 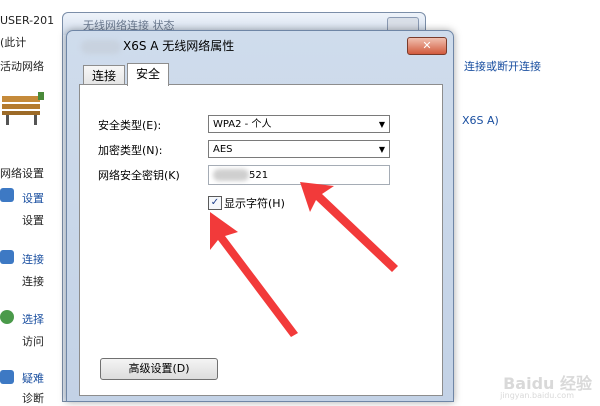 I want to click on arrow-to-key, so click(x=349, y=227).